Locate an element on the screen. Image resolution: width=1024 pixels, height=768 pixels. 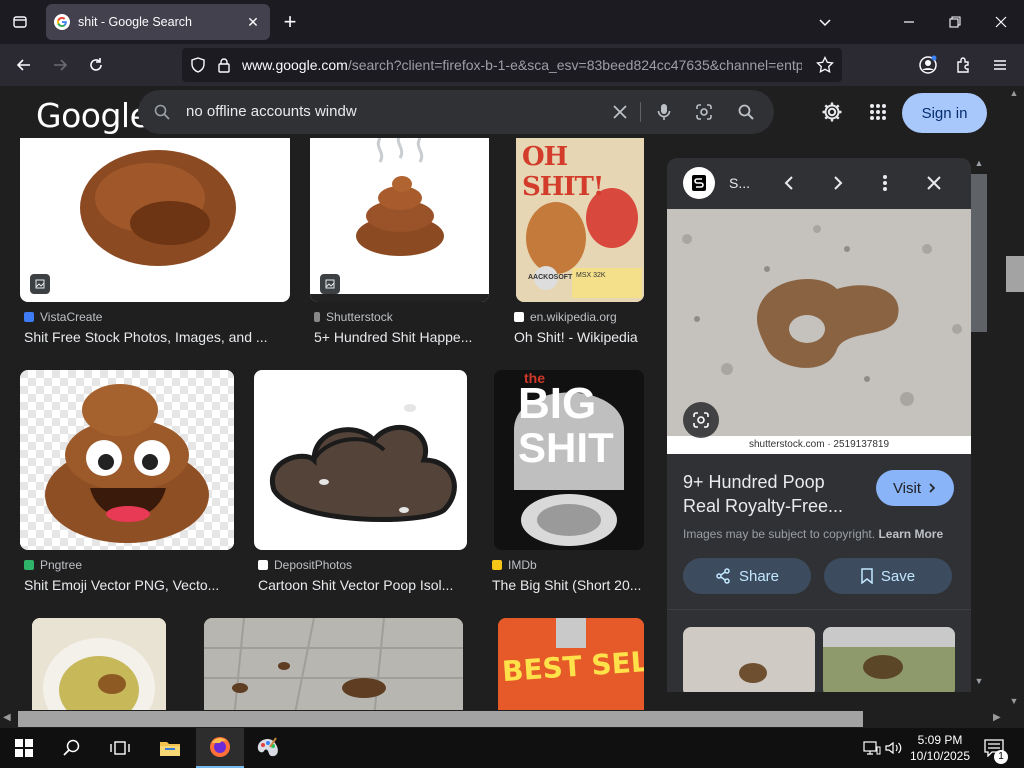
tab-overflow-chevron-icon is located at coordinates (825, 22).